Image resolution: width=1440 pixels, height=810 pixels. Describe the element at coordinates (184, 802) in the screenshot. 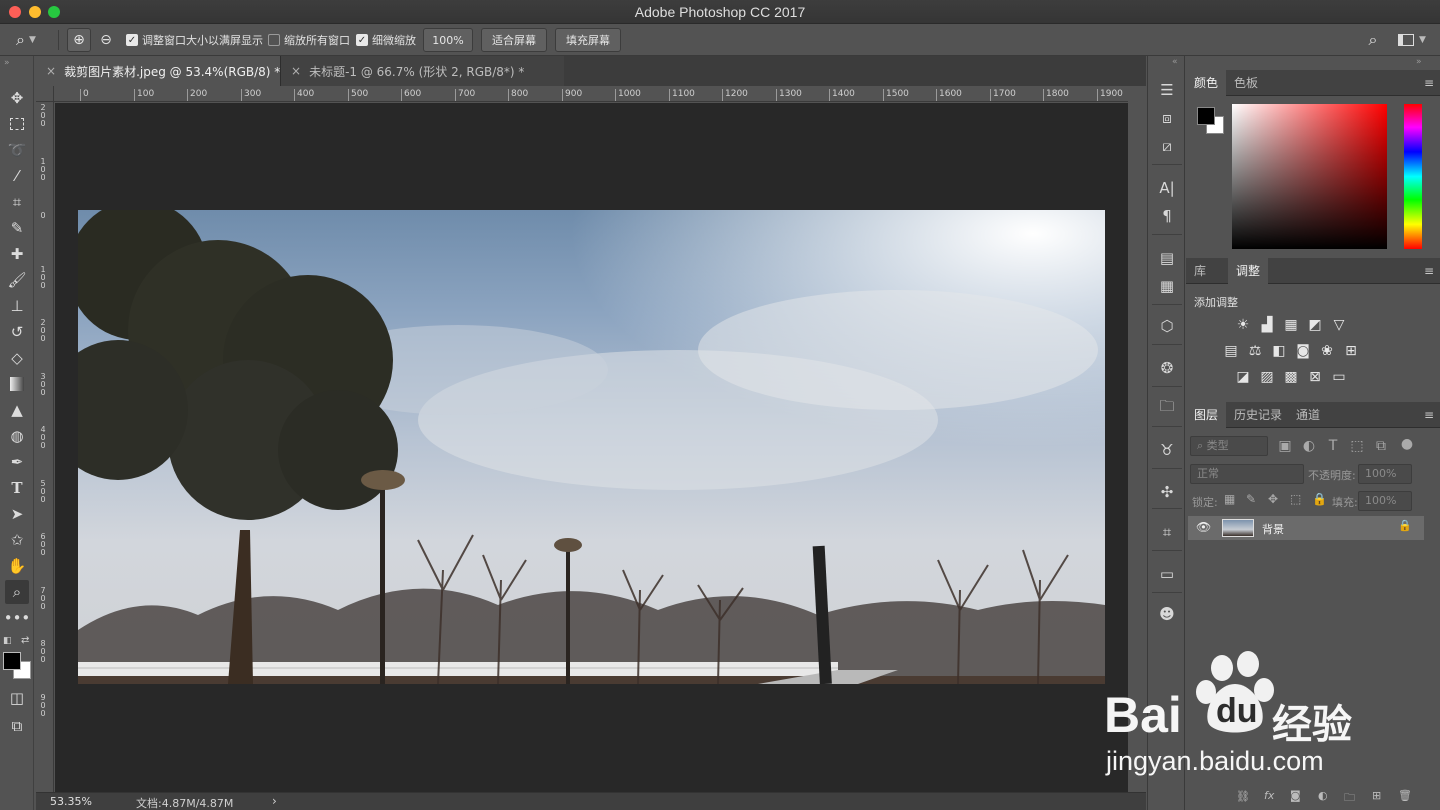

I see `document-size-info: 文档:4.87M/4.87M` at that location.